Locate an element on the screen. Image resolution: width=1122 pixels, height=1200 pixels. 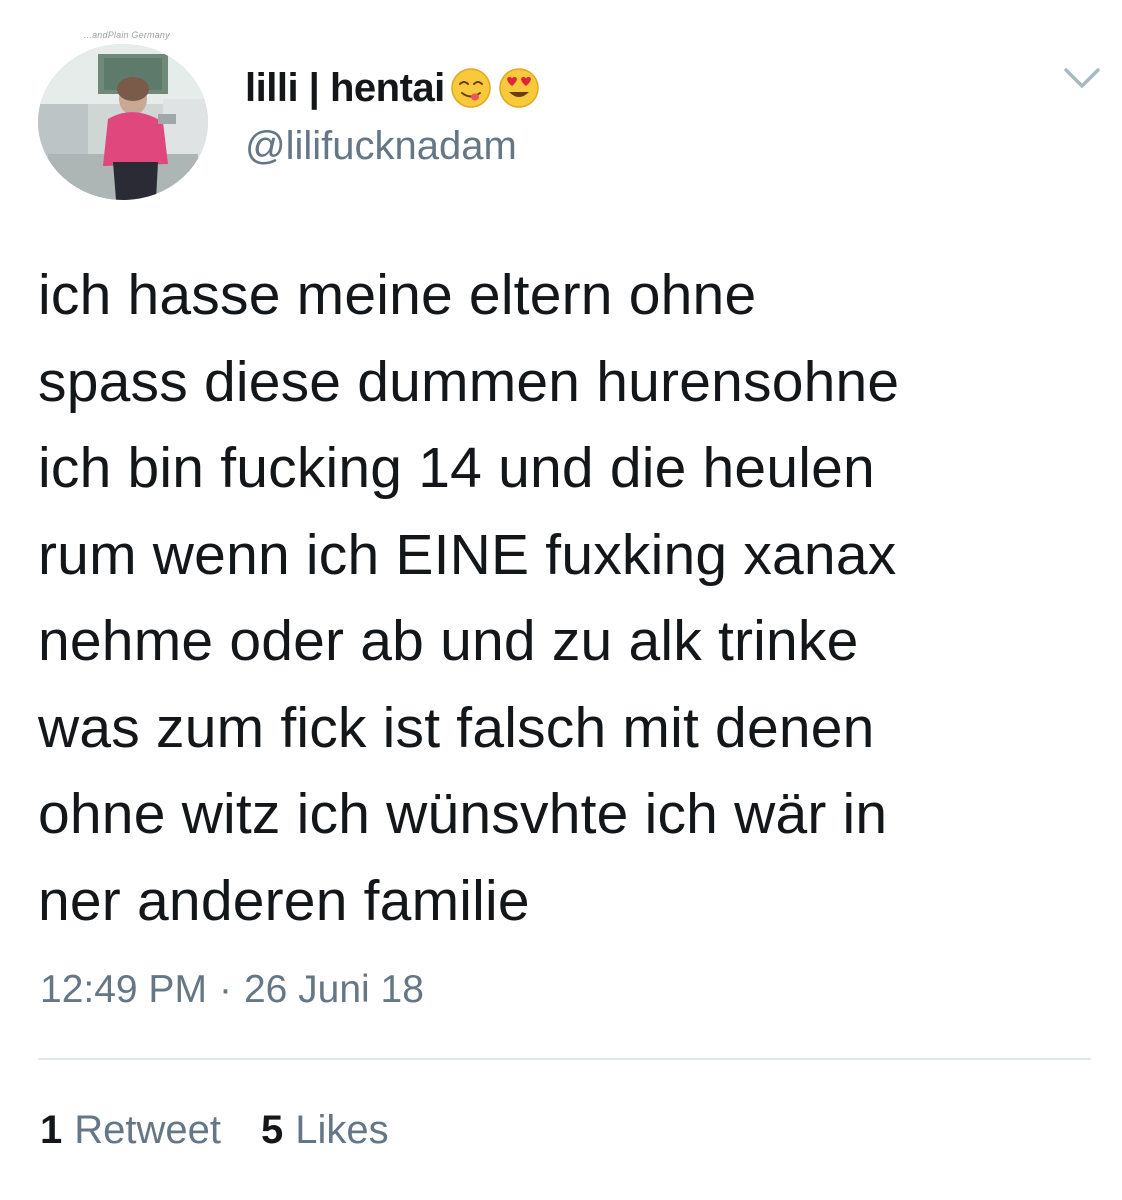
avatar is located at coordinates (123, 122).